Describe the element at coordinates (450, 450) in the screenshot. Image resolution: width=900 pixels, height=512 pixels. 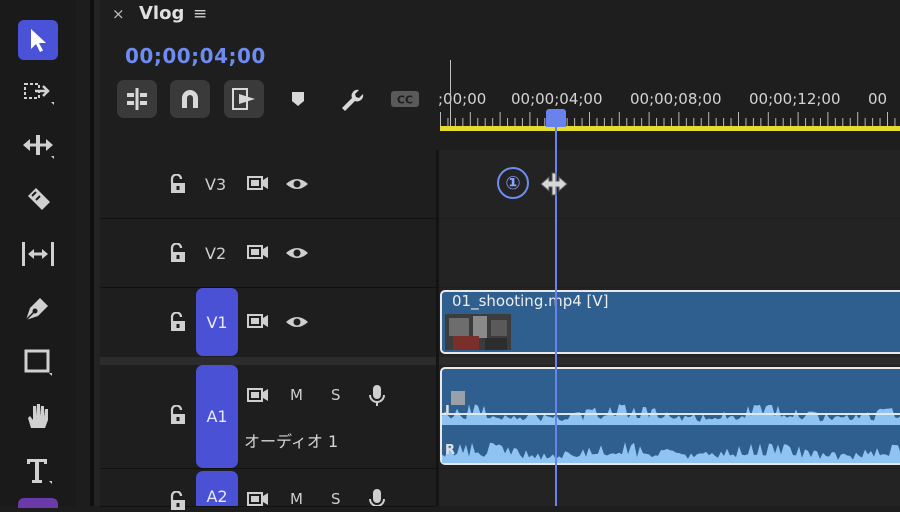
I see `channel-label-right: R` at that location.